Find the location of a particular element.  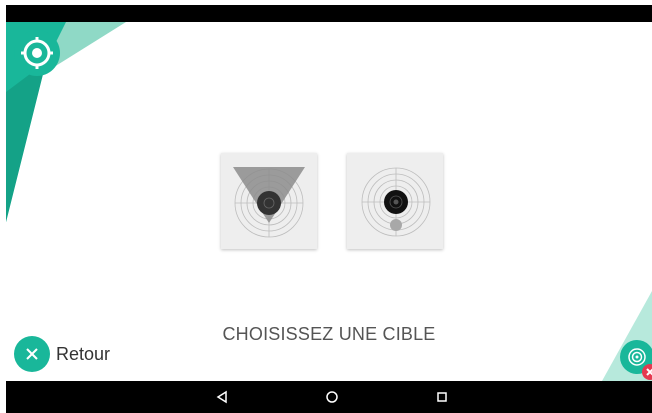

target-ball-icon is located at coordinates (396, 202).